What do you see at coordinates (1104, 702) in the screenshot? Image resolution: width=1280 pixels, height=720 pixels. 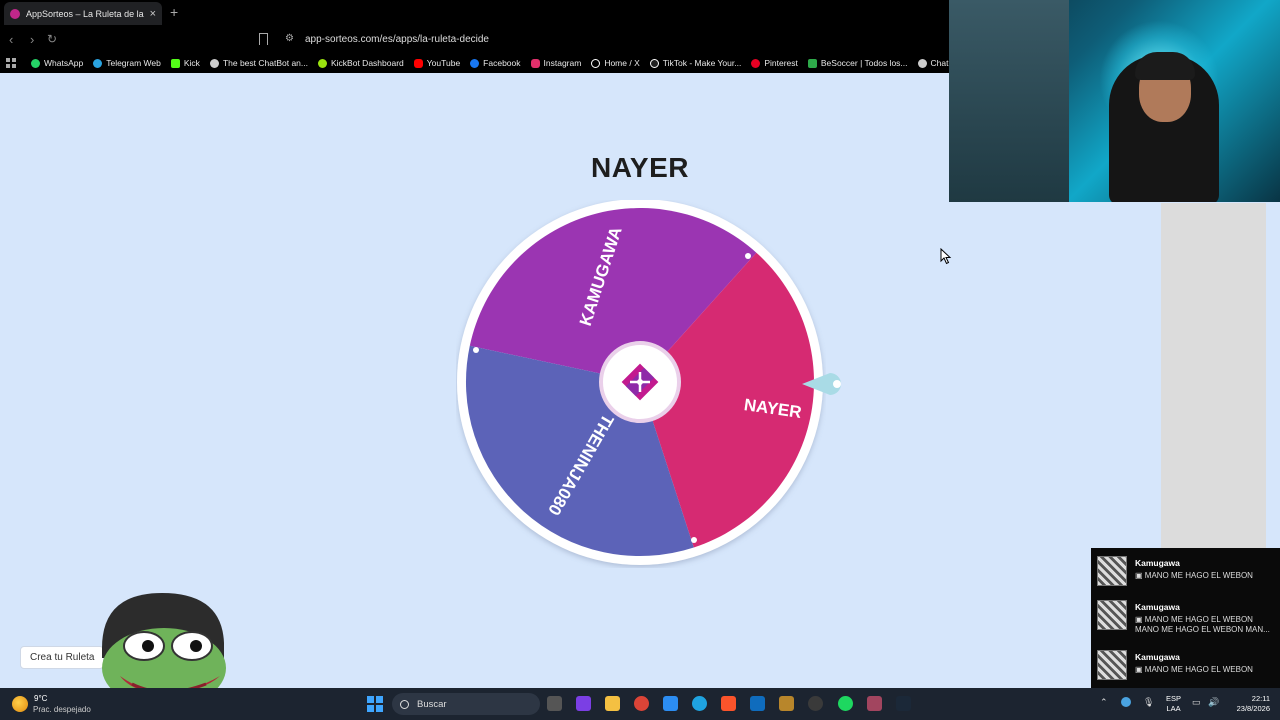 I see `tray-expand-icon: ⌃` at bounding box center [1104, 702].